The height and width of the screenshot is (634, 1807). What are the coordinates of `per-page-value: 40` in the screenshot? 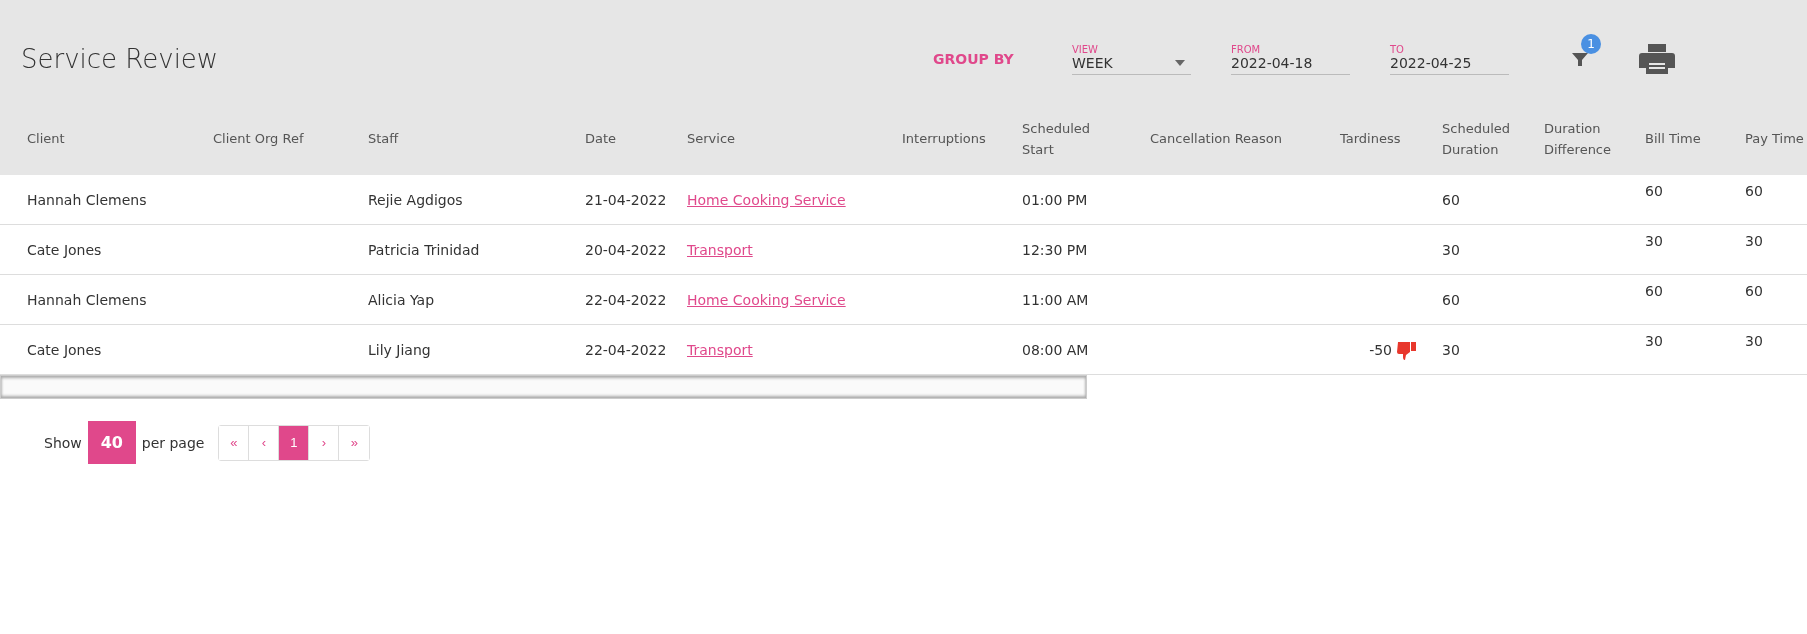 It's located at (111, 442).